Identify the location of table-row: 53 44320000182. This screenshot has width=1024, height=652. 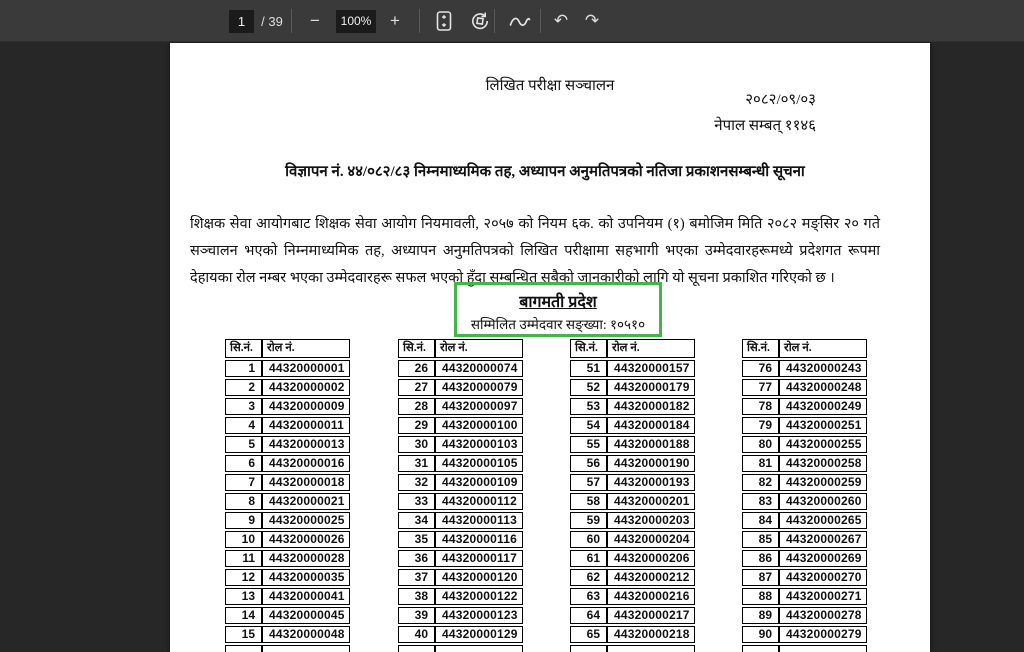
(632, 406).